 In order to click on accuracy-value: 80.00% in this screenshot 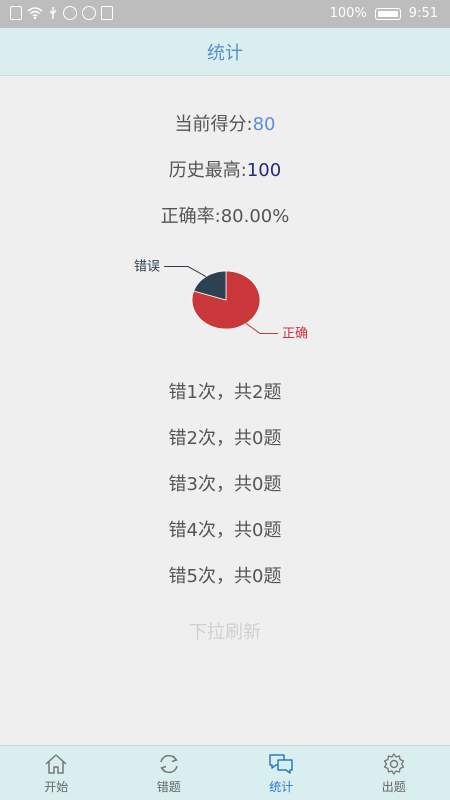, I will do `click(255, 216)`.